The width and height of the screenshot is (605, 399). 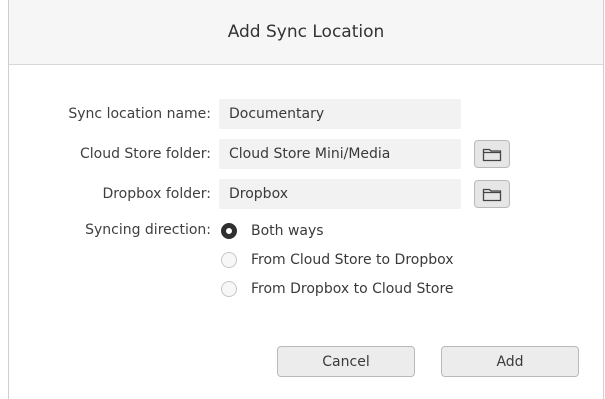 I want to click on radio-cloud-to-dropbox: From Cloud Store to Dropbox, so click(x=337, y=260).